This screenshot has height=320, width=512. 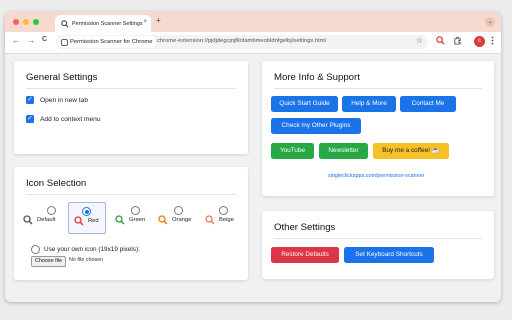 What do you see at coordinates (26, 22) in the screenshot?
I see `minimize-window-icon` at bounding box center [26, 22].